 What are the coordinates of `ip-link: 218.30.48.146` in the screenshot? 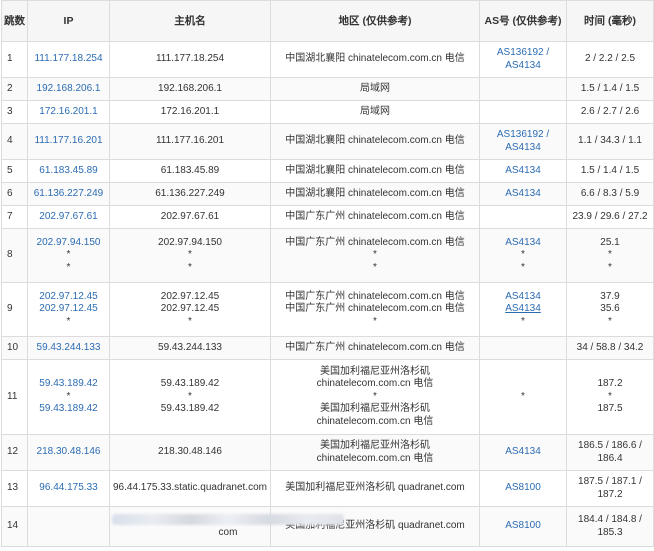 It's located at (68, 452).